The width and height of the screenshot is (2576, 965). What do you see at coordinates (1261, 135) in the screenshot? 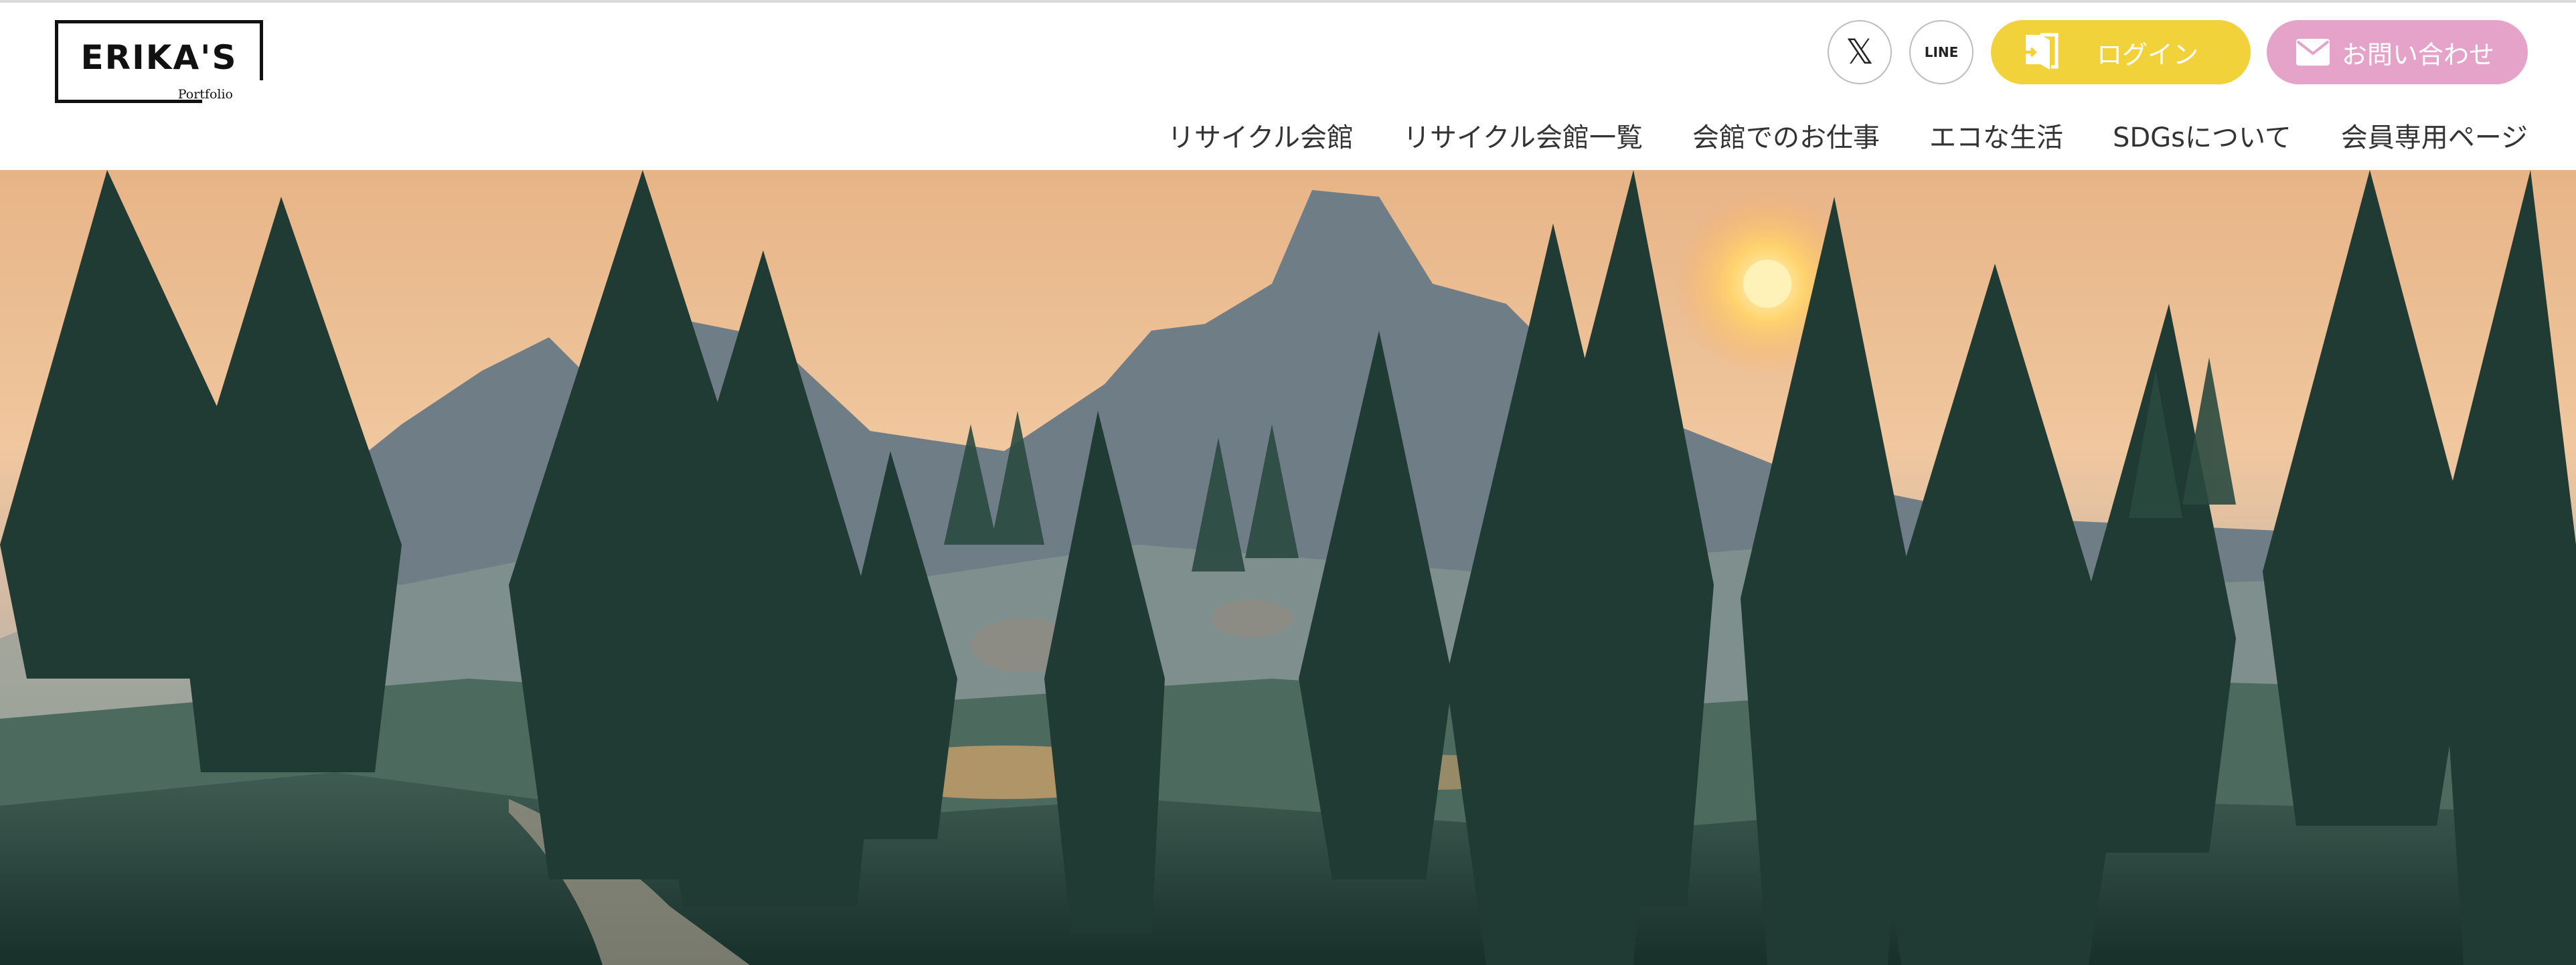
I see `nav-item-recycle-hall: リサイクル会館` at bounding box center [1261, 135].